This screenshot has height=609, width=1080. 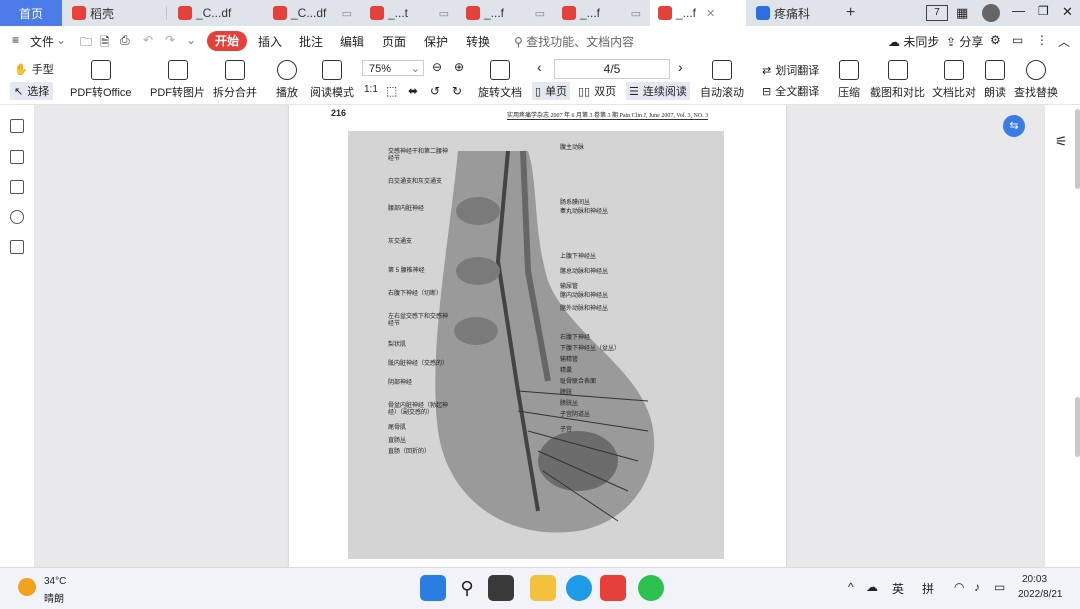 I want to click on menu-insert: 插入, so click(x=270, y=41).